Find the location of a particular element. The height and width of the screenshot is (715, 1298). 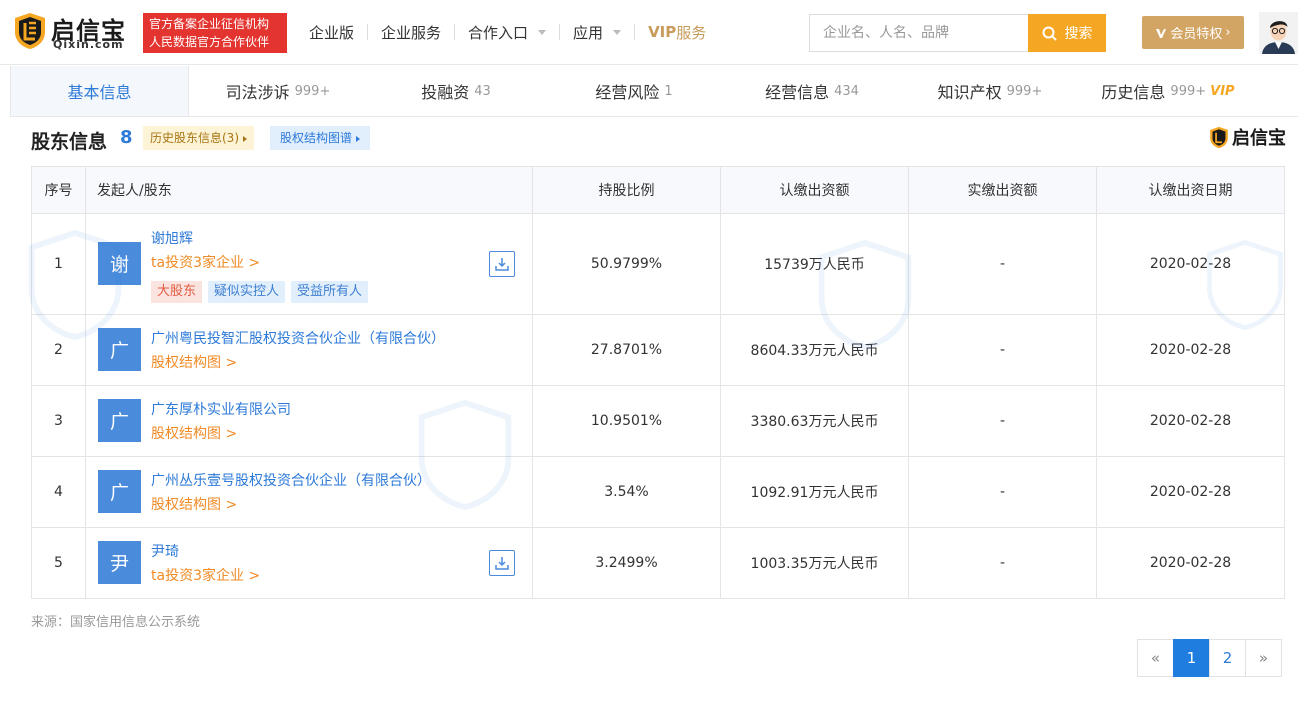

holder-name-link: 尹琦 is located at coordinates (165, 551).